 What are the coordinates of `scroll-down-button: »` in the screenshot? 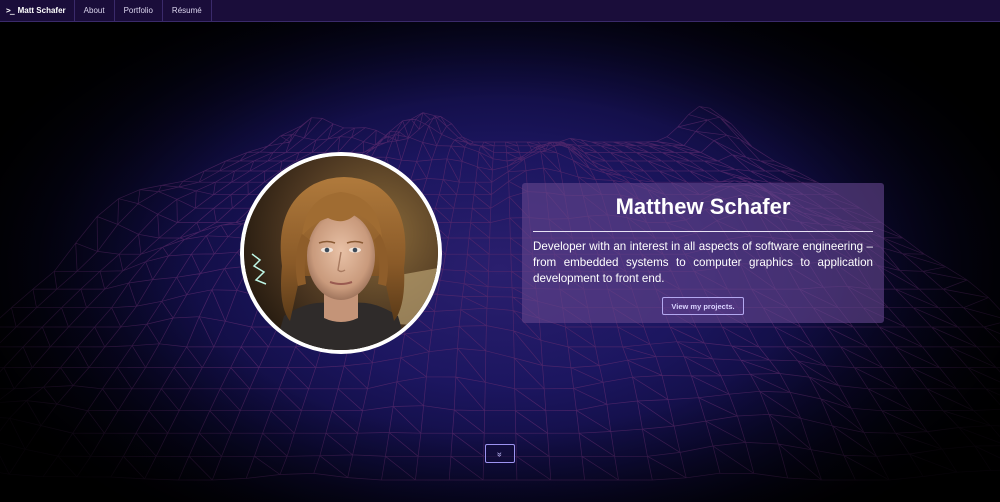 It's located at (500, 453).